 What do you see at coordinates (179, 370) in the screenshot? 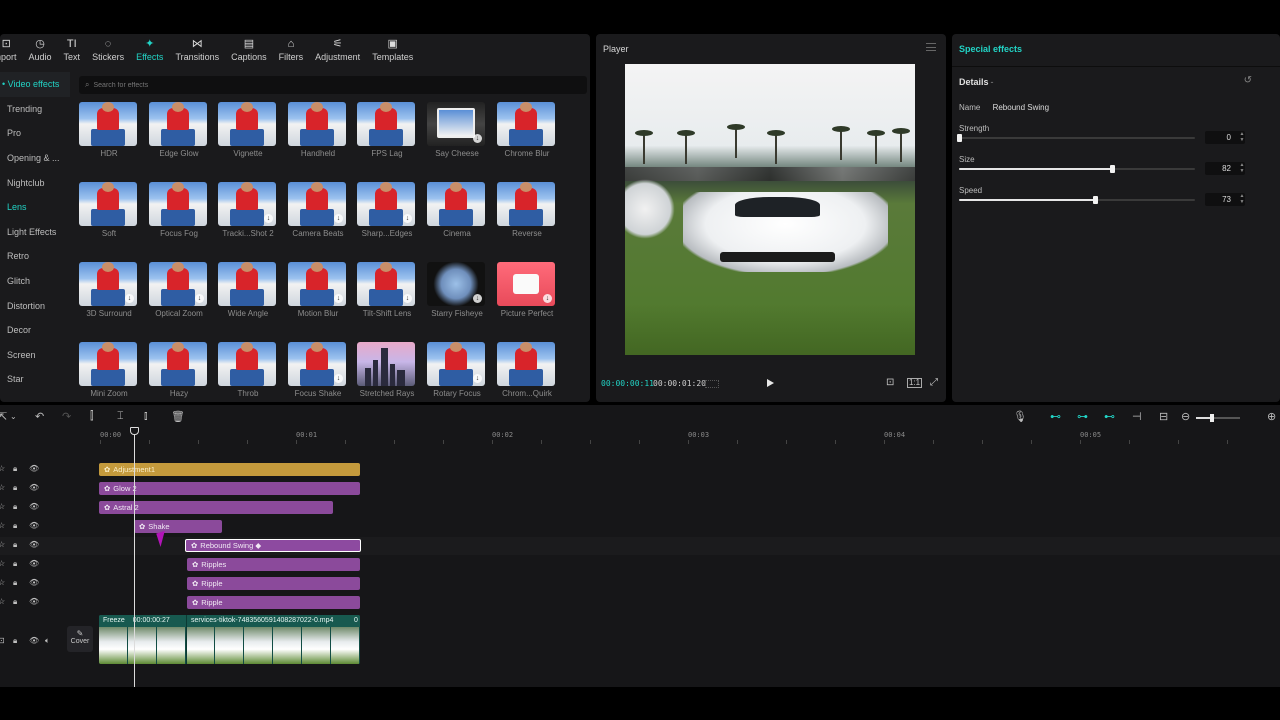
I see `effect-card: Hazy` at bounding box center [179, 370].